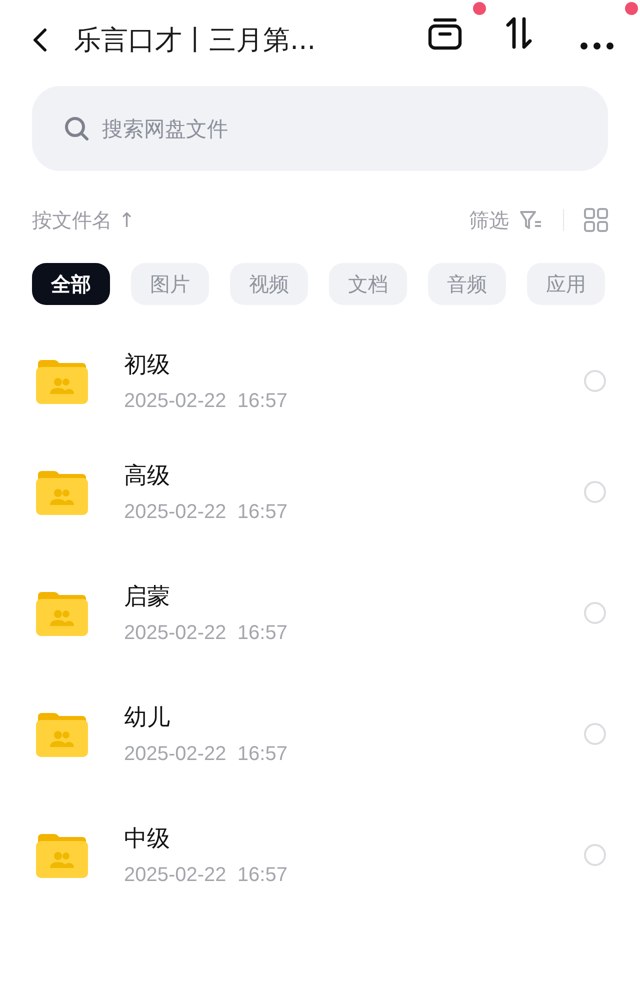 The height and width of the screenshot is (993, 640). I want to click on search-field: 搜索网盘文件, so click(320, 128).